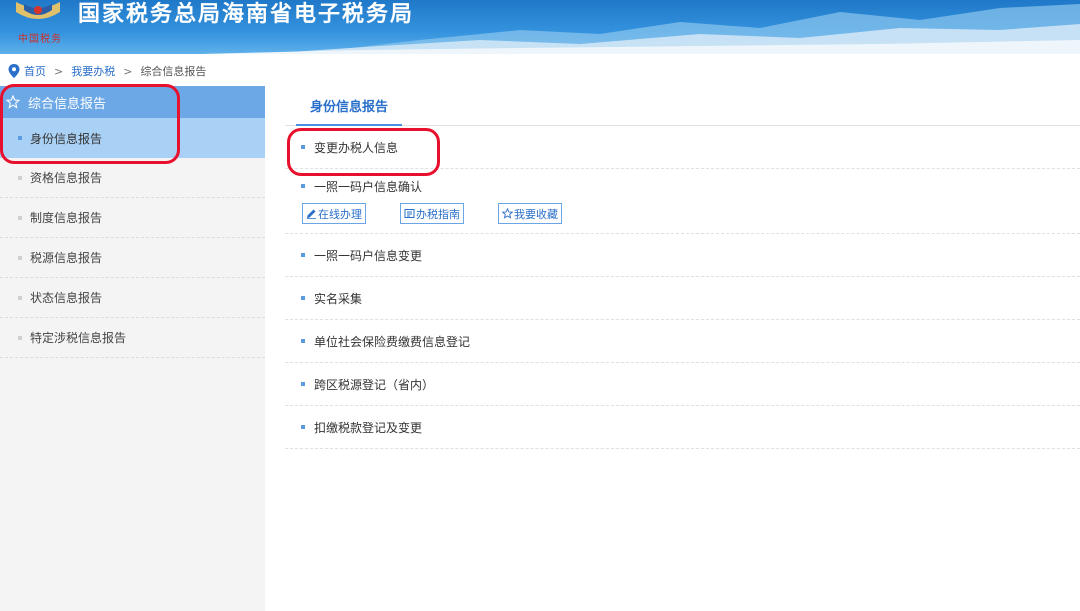 Image resolution: width=1080 pixels, height=611 pixels. What do you see at coordinates (132, 258) in the screenshot?
I see `sidebar-item-tax-source-report: 税源信息报告` at bounding box center [132, 258].